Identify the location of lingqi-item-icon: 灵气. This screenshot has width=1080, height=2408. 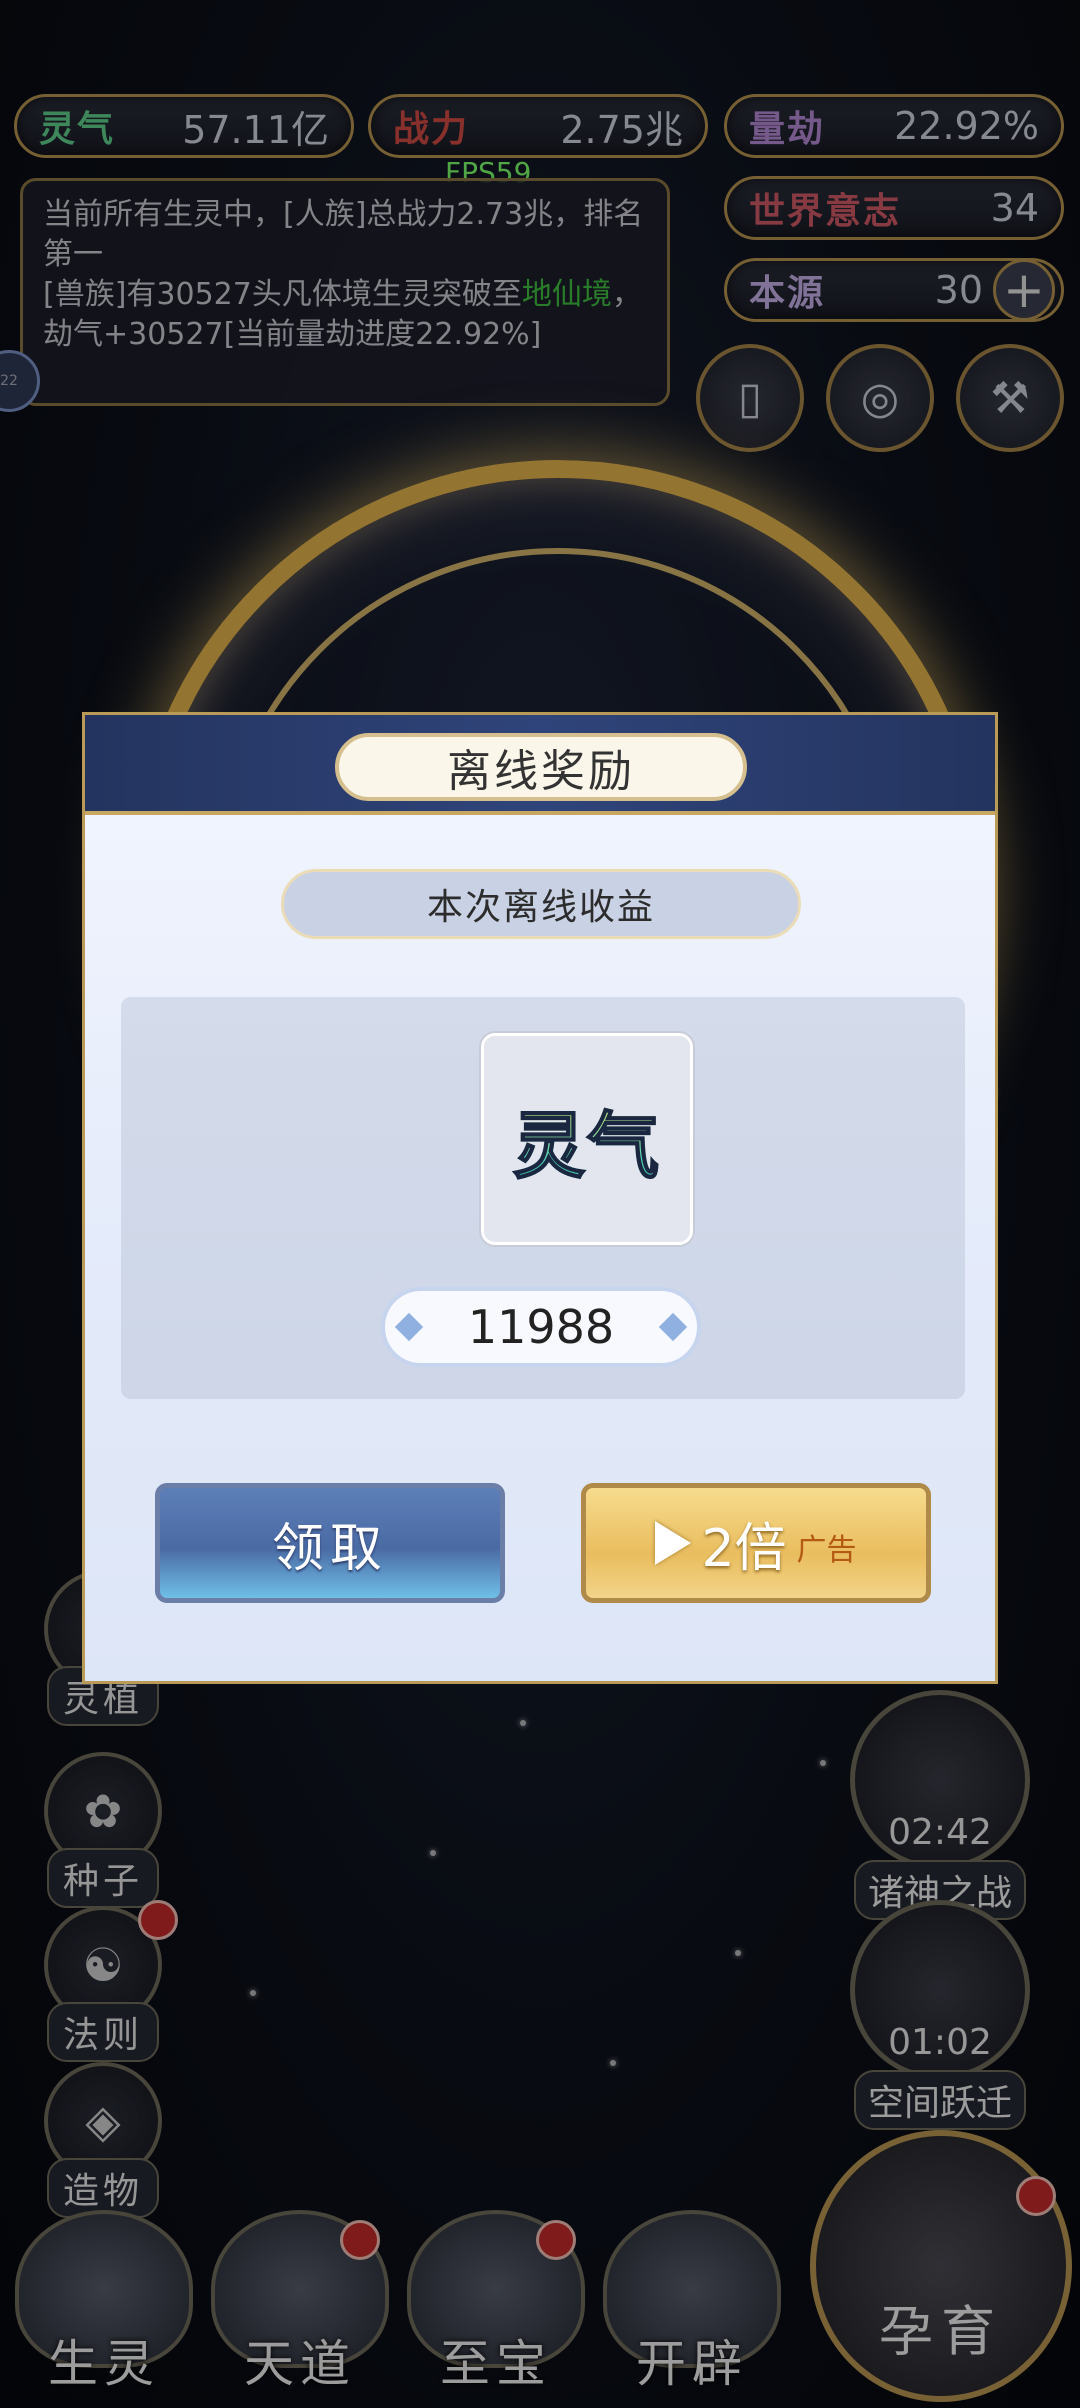
(586, 1139).